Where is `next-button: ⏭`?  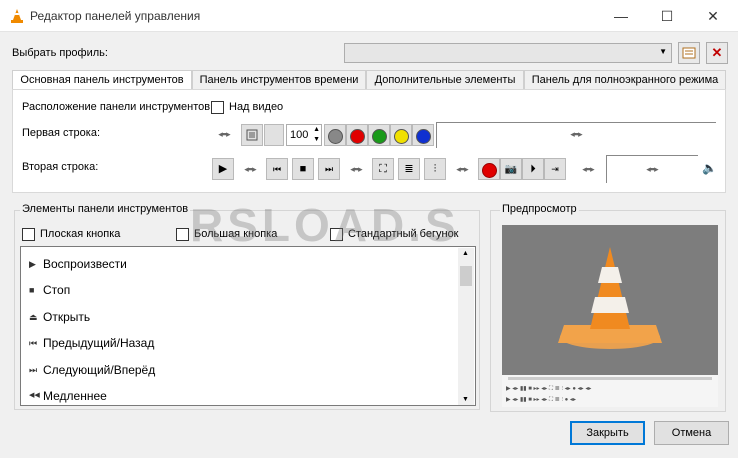 next-button: ⏭ is located at coordinates (329, 169).